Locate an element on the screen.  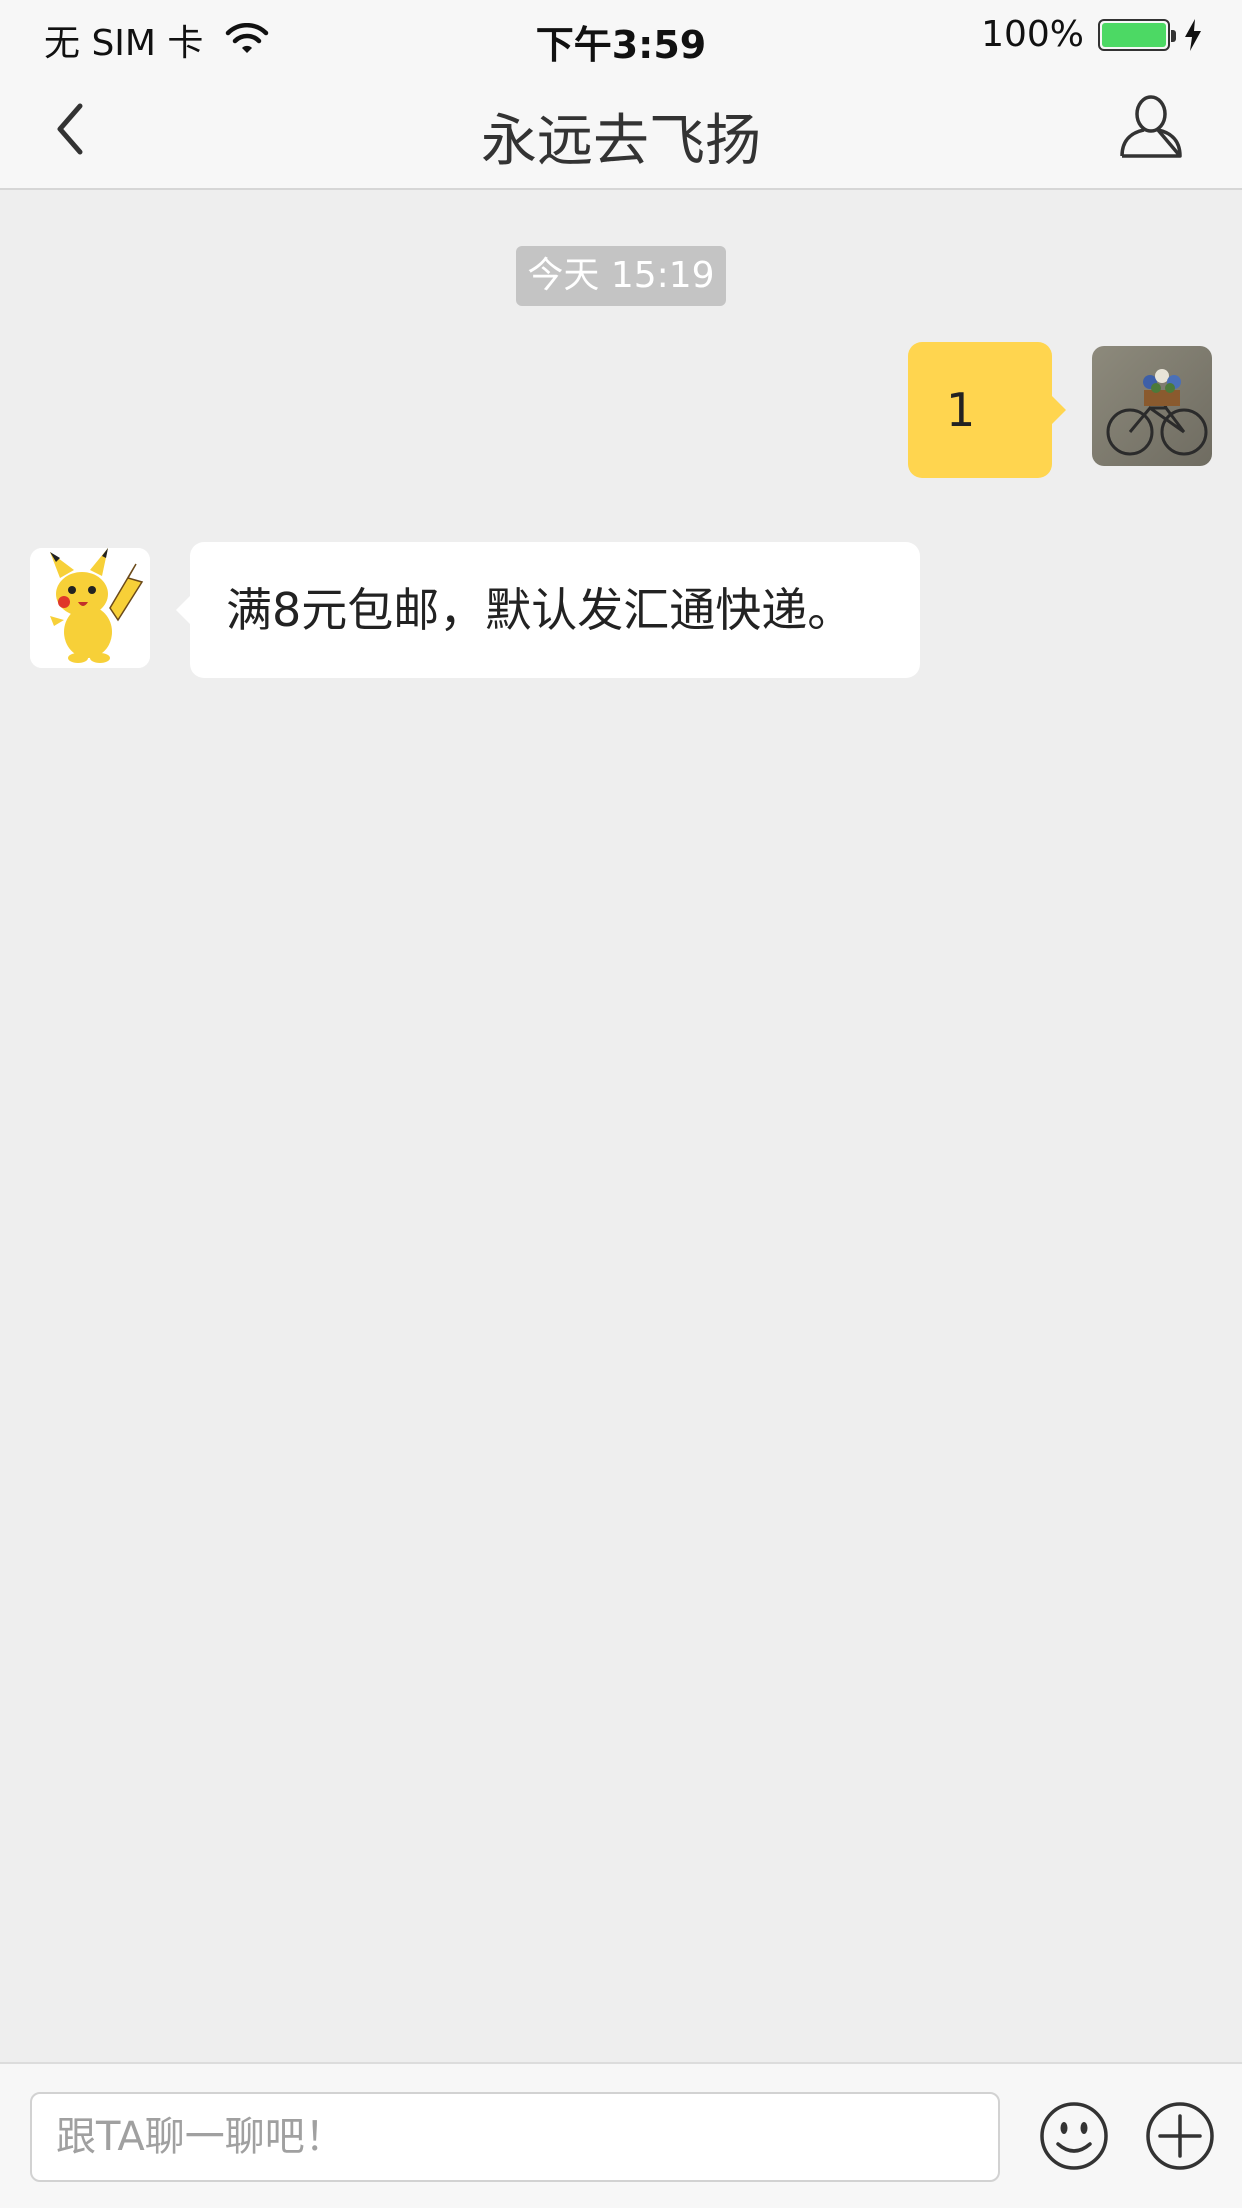
battery-cap is located at coordinates (1173, 35).